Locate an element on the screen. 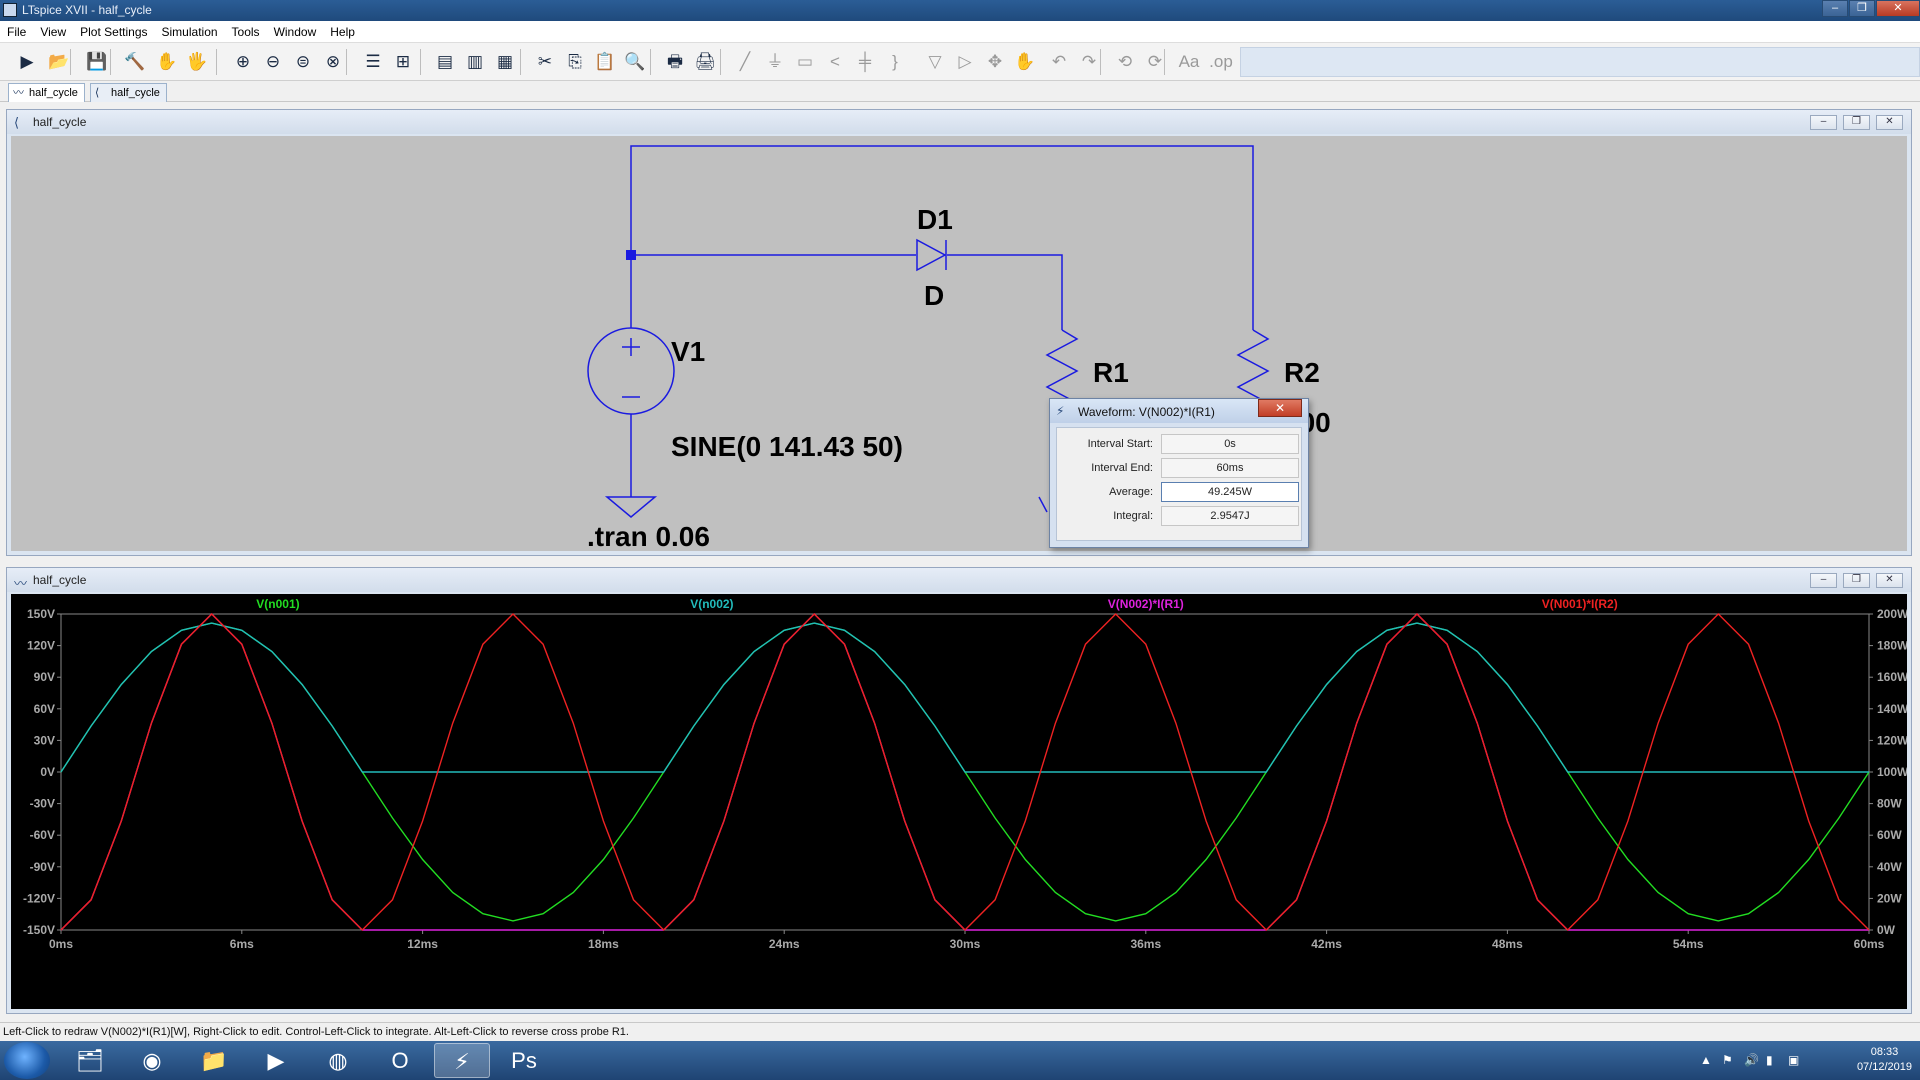 This screenshot has height=1080, width=1920. r2-name-label: R2 is located at coordinates (1302, 372).